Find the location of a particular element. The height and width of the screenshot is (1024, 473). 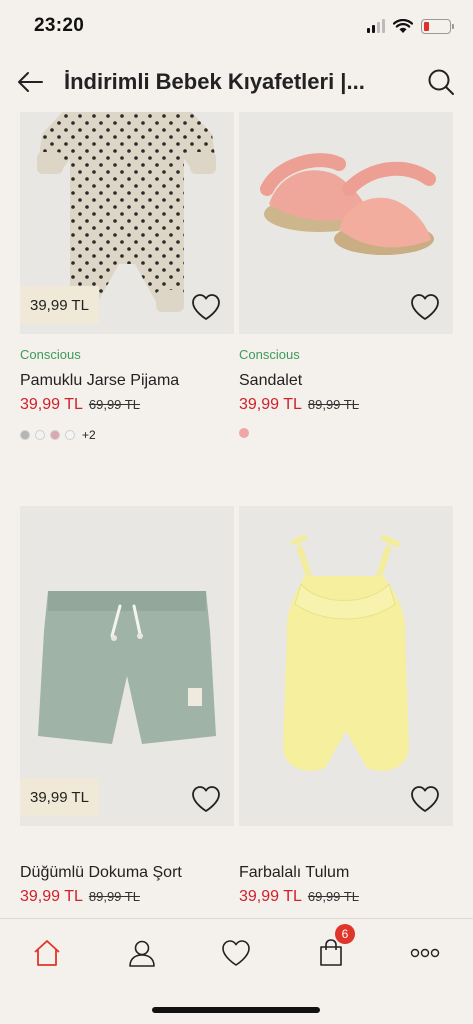

romper-image is located at coordinates (346, 653).